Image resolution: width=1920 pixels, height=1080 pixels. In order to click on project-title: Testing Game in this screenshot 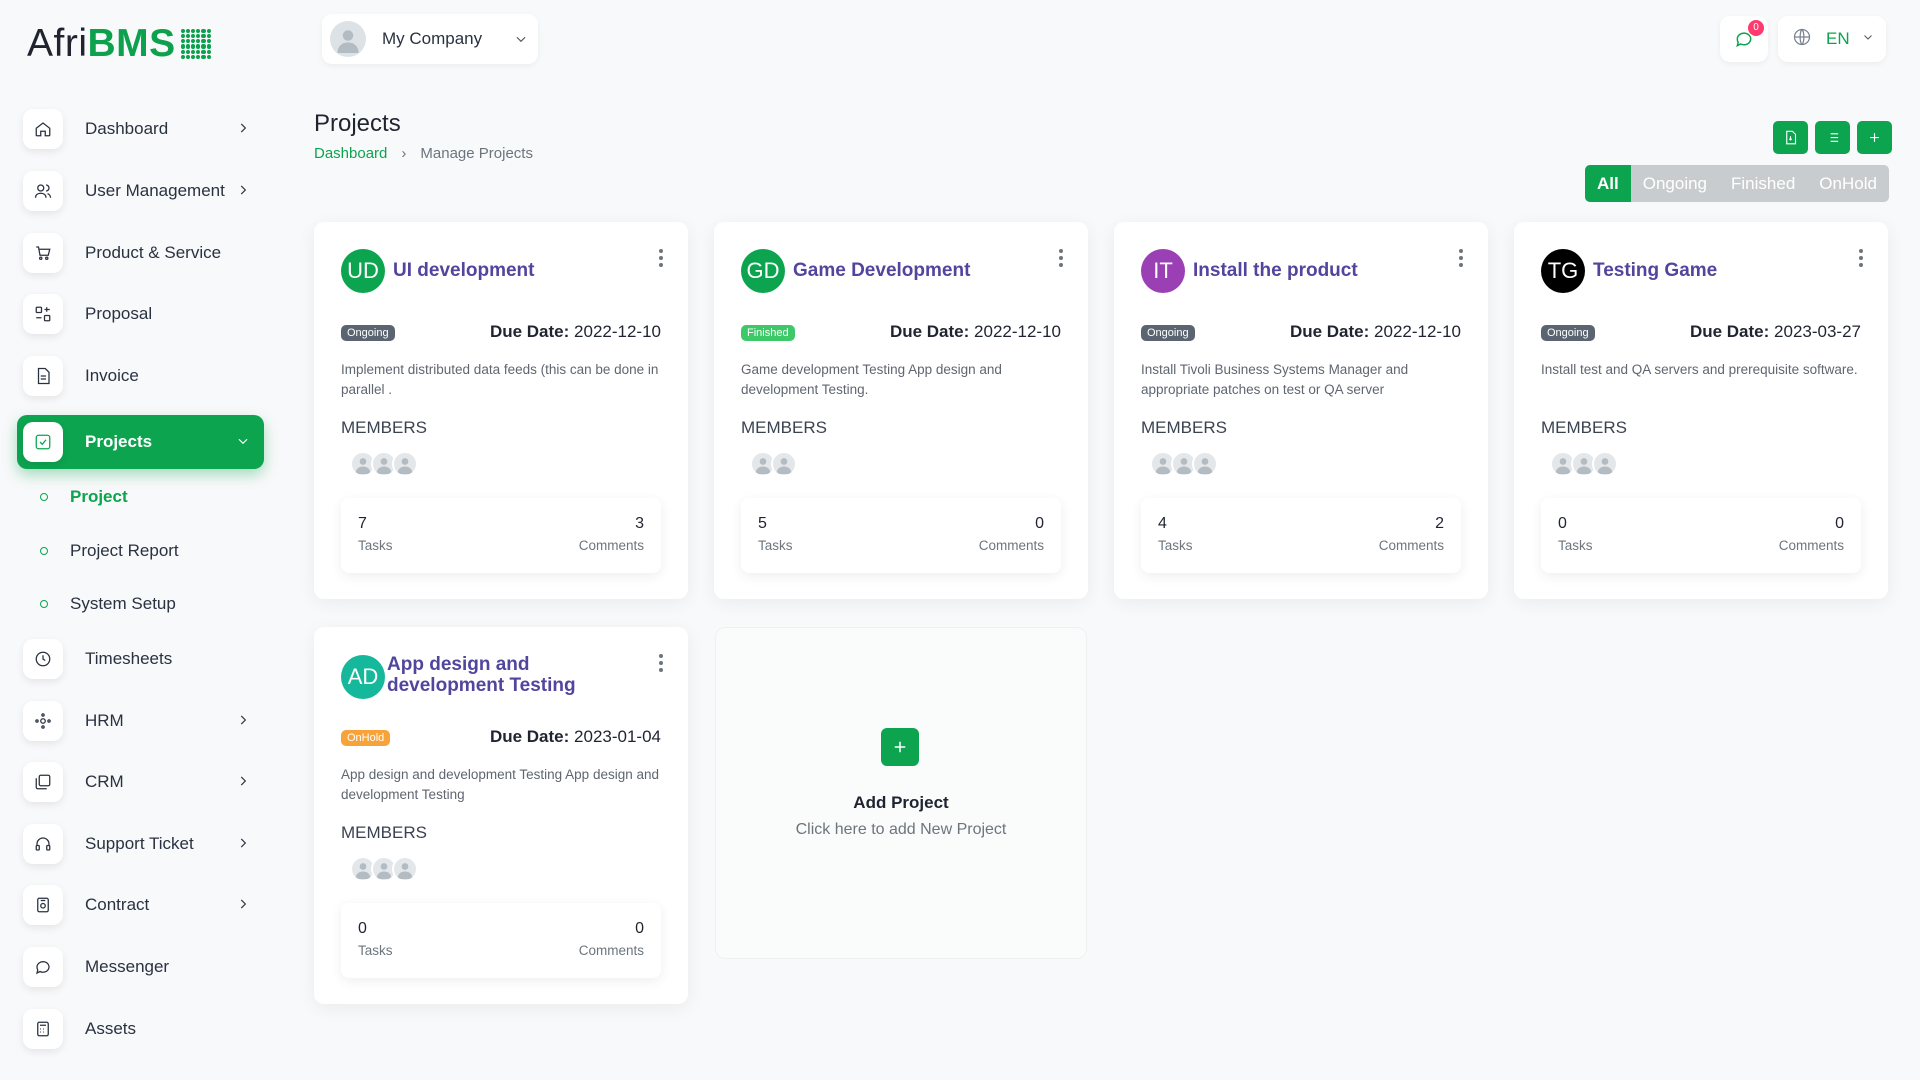, I will do `click(1723, 270)`.